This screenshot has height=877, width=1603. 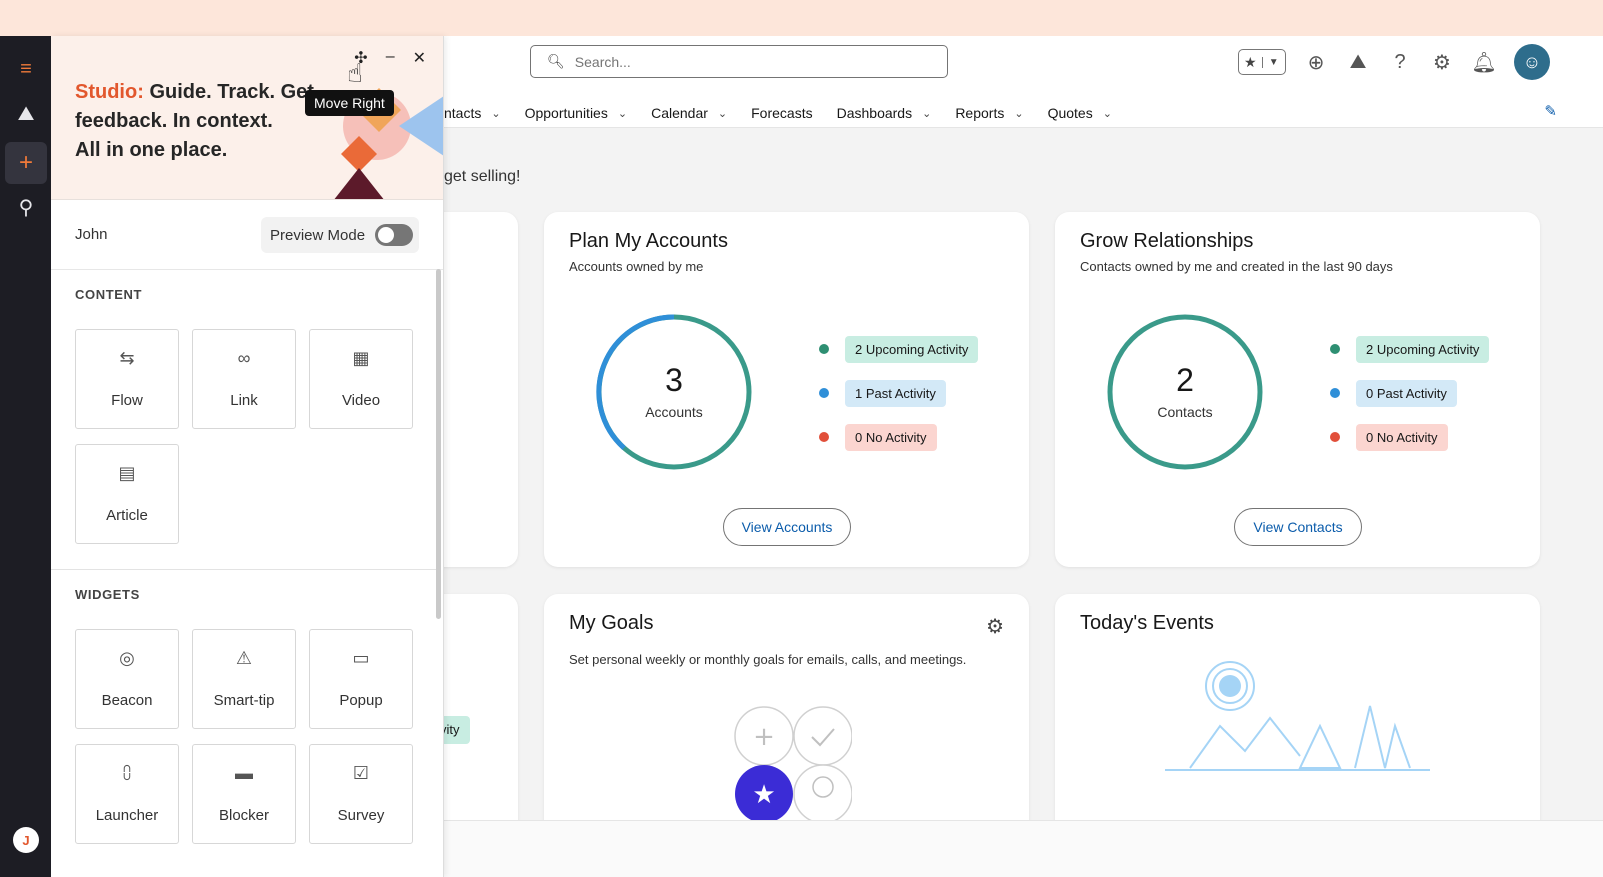 I want to click on contacts-count-label: Contacts, so click(x=1185, y=412).